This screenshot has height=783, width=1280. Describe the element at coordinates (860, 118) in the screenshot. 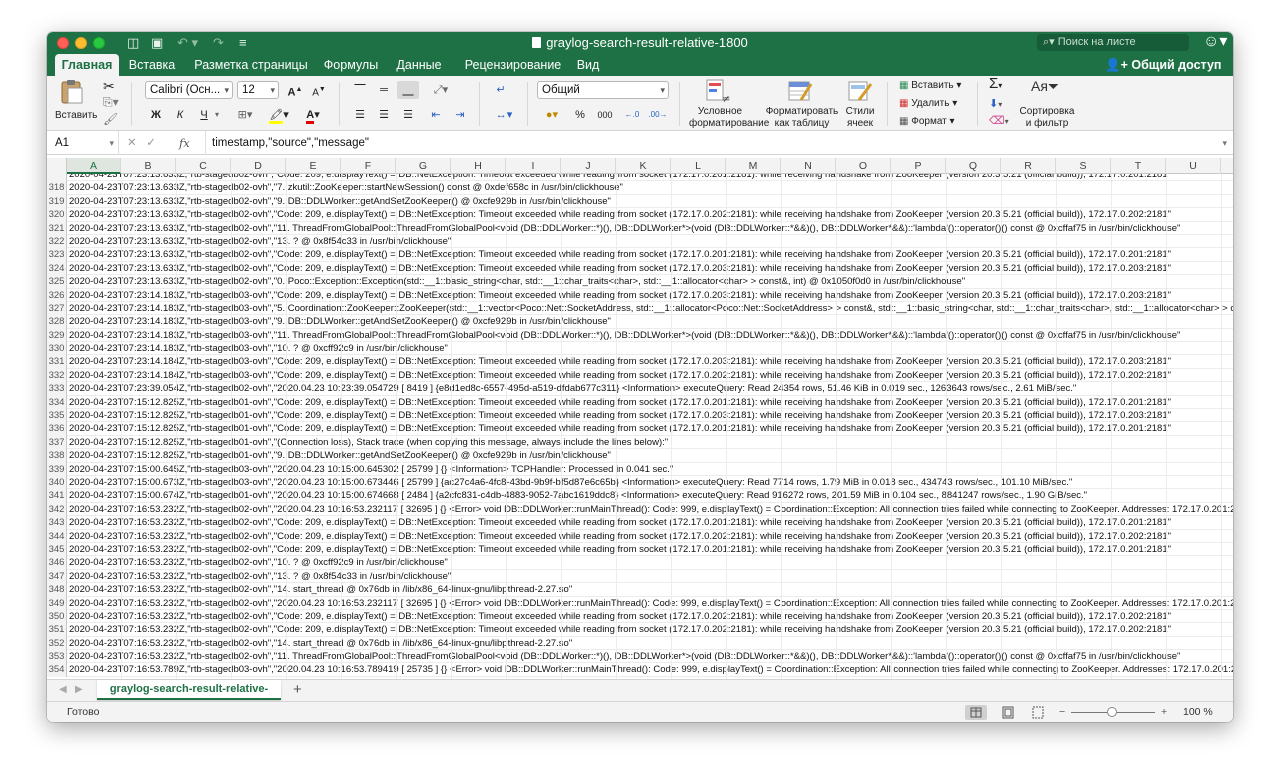

I see `cell-styles-label: Стили ячеек` at that location.